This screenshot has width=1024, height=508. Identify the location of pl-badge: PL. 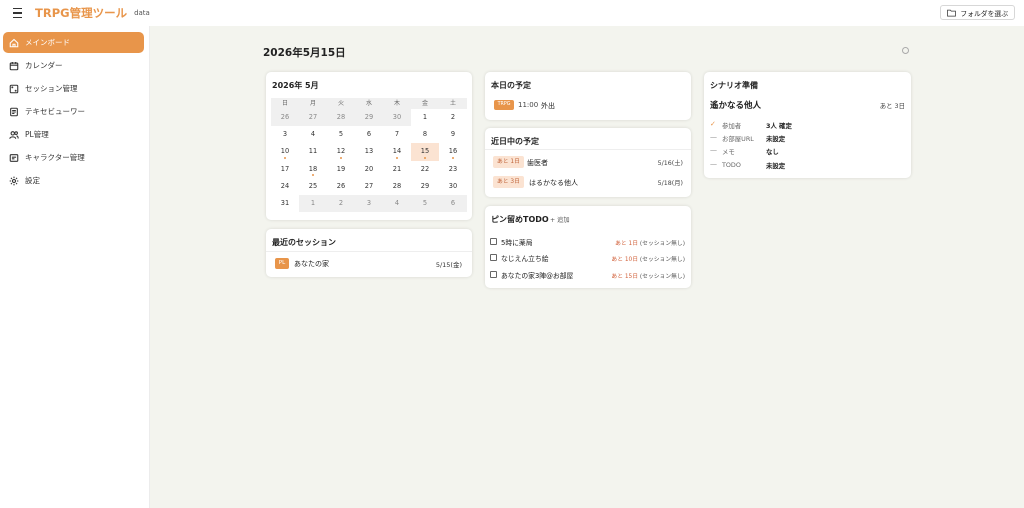
(282, 263).